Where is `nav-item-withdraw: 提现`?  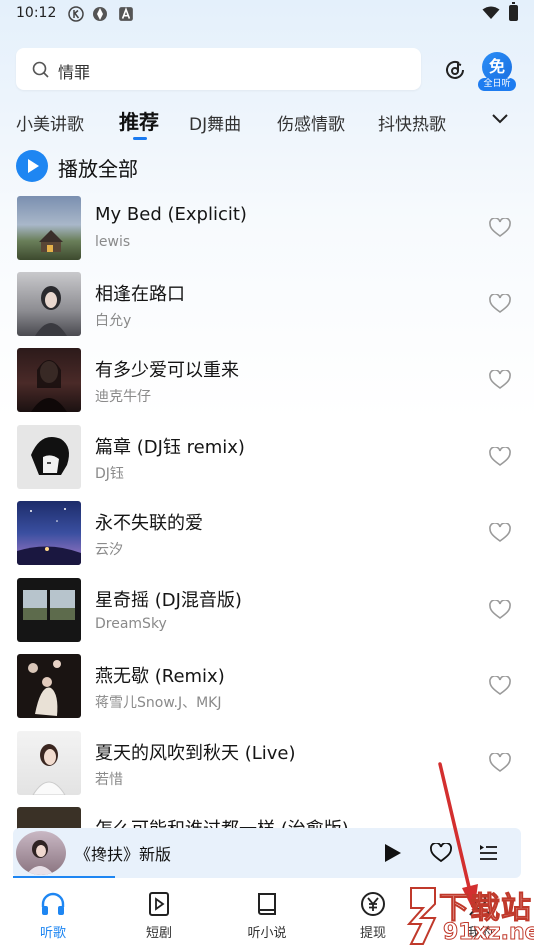
nav-item-withdraw: 提现 is located at coordinates (373, 915).